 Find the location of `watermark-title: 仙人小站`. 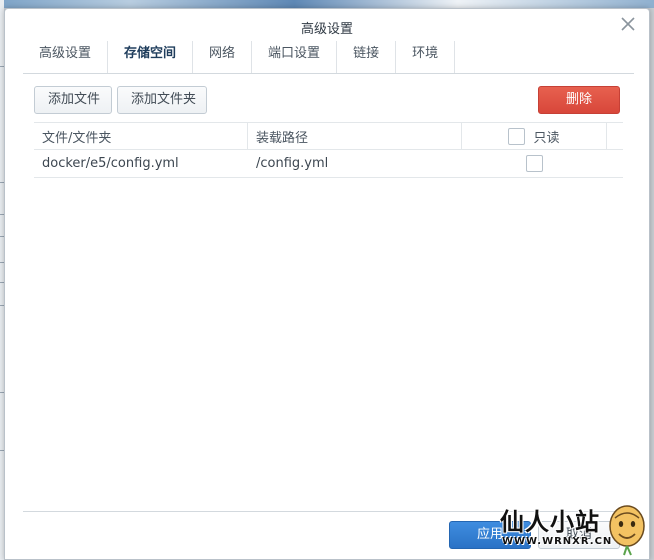

watermark-title: 仙人小站 is located at coordinates (550, 522).